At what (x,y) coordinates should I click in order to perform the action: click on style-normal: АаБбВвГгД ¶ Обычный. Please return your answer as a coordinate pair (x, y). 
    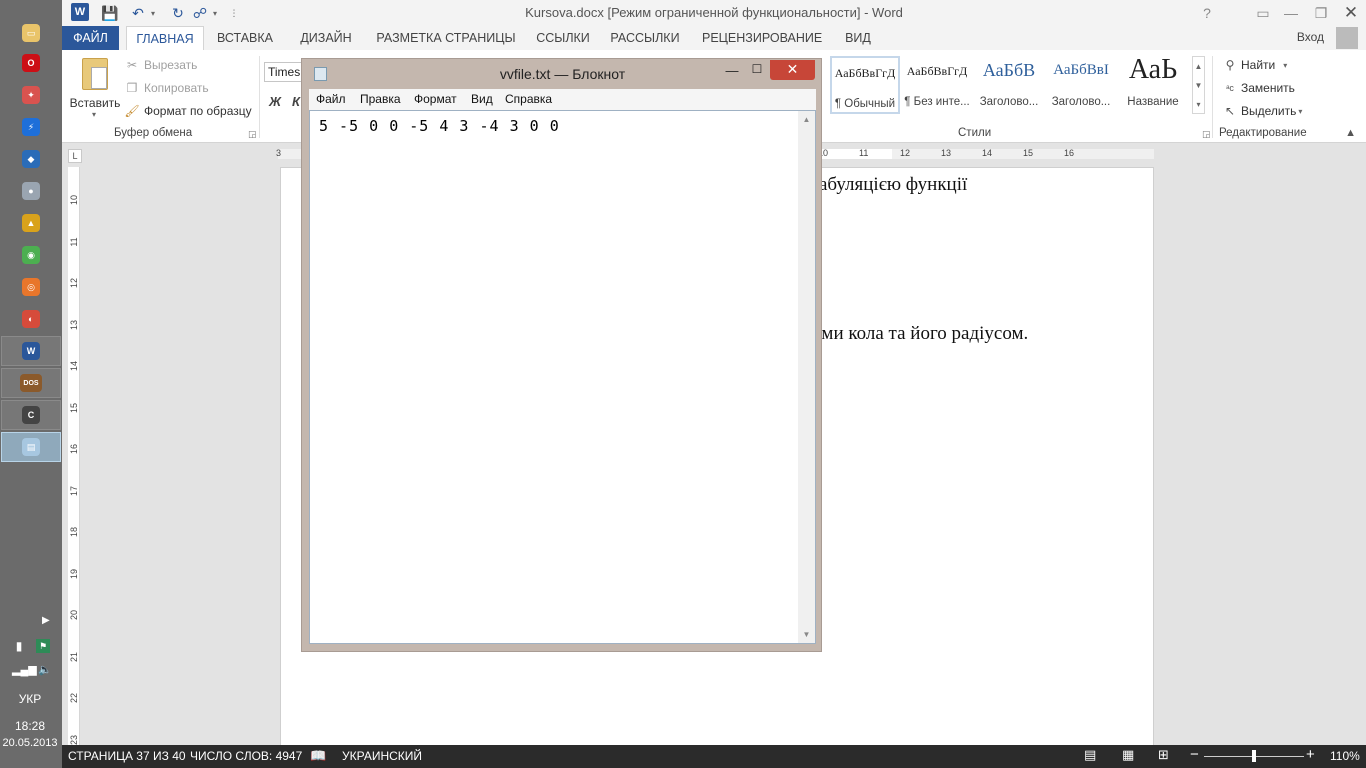
    Looking at the image, I should click on (865, 85).